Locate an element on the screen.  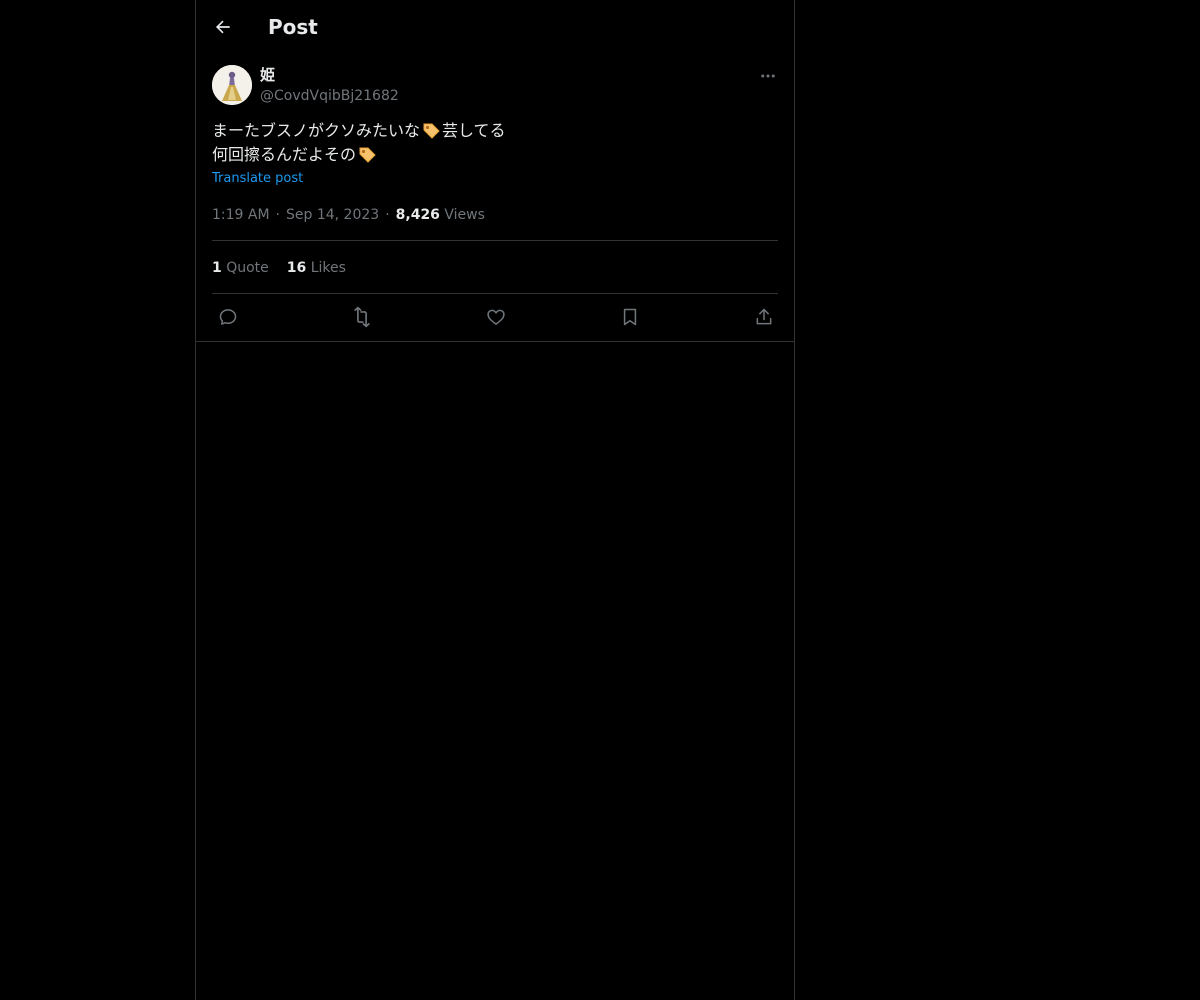
avatar-figure-icon is located at coordinates (232, 85).